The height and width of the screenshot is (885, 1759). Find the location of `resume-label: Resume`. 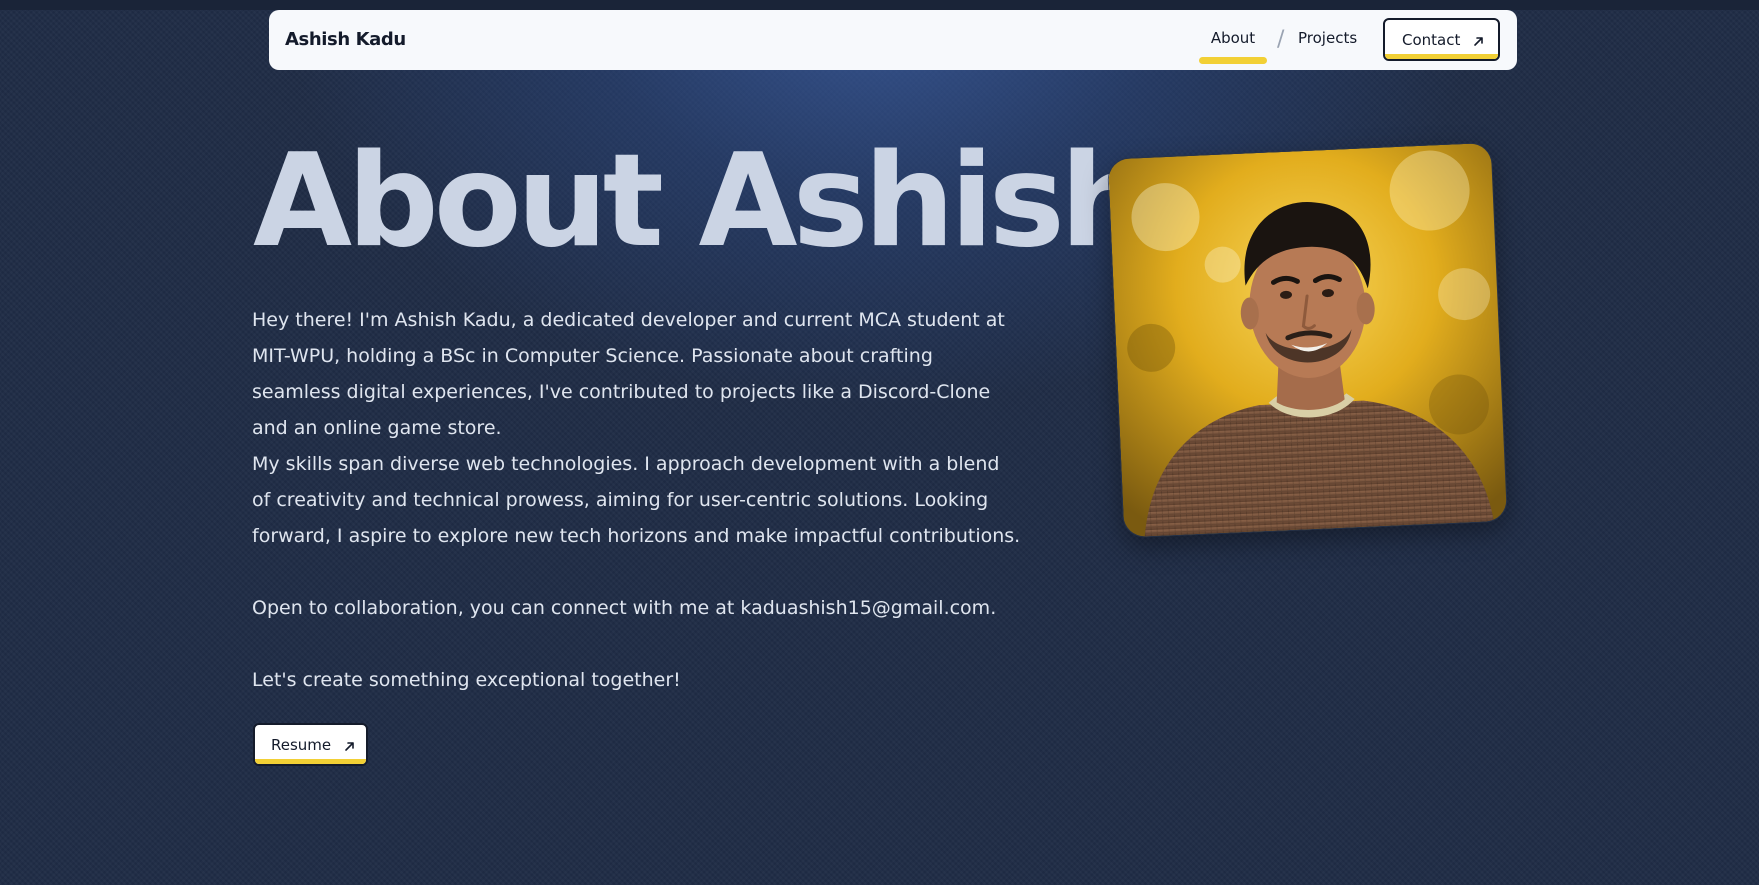

resume-label: Resume is located at coordinates (301, 745).